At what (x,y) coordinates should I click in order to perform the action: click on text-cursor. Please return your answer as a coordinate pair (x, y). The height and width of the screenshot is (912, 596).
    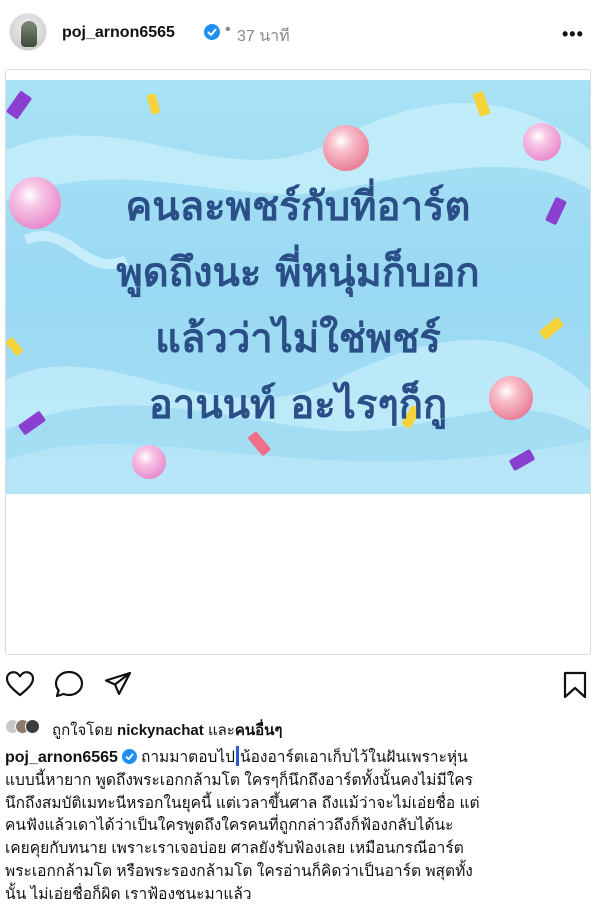
    Looking at the image, I should click on (238, 756).